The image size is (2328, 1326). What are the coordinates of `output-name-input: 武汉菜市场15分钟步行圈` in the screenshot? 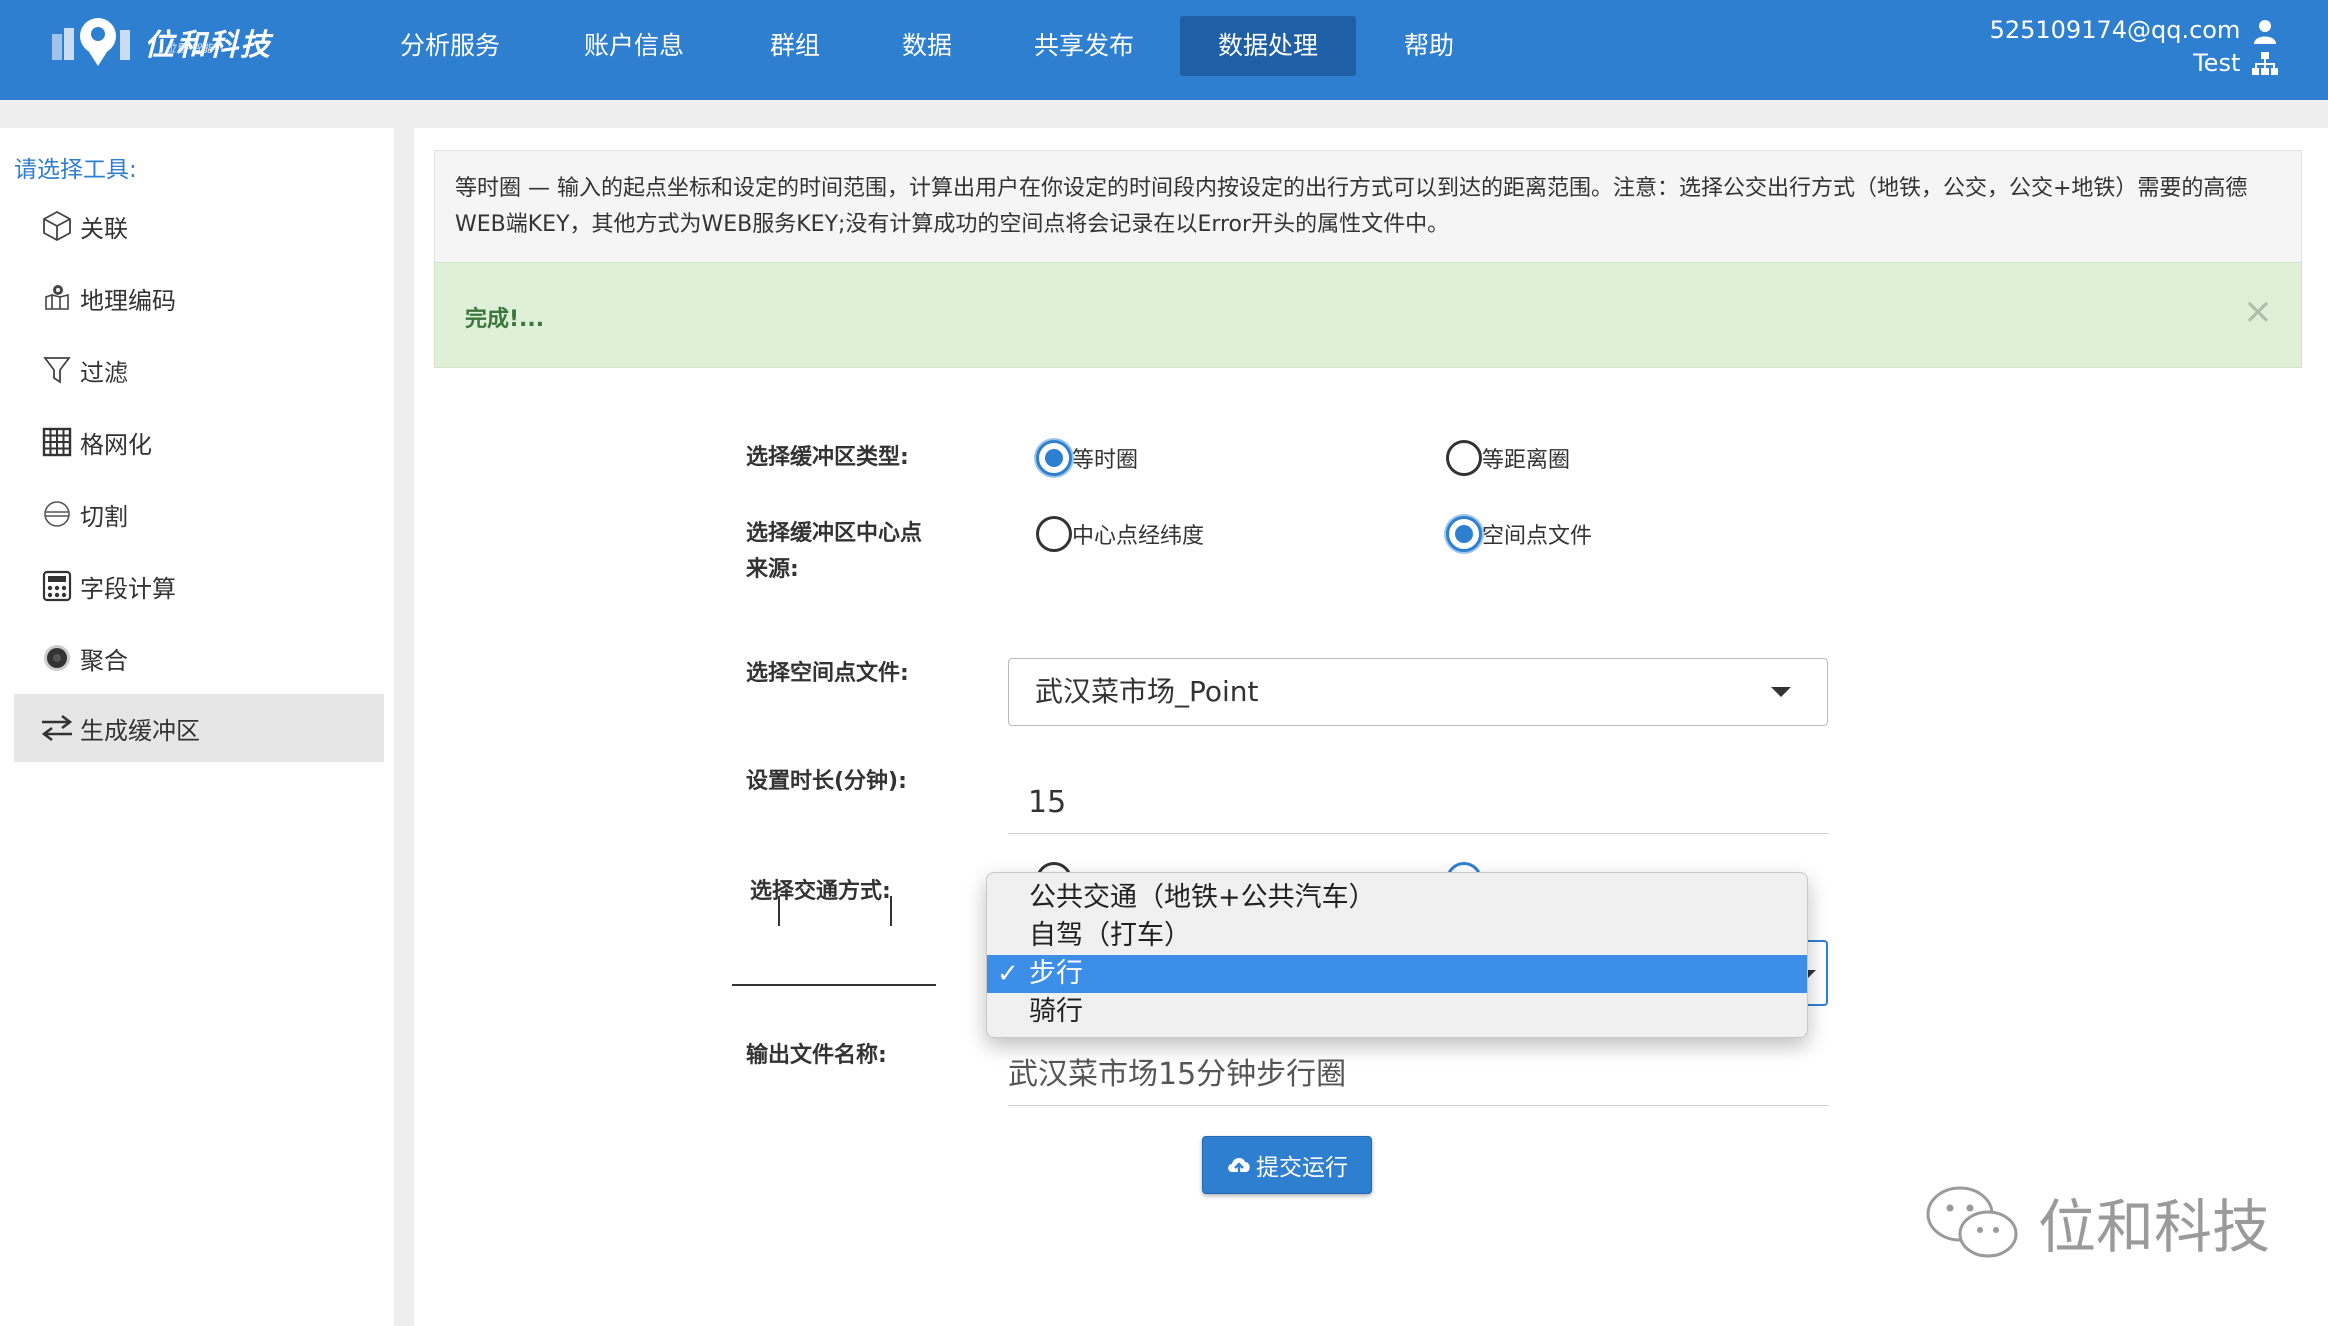 It's located at (1418, 1073).